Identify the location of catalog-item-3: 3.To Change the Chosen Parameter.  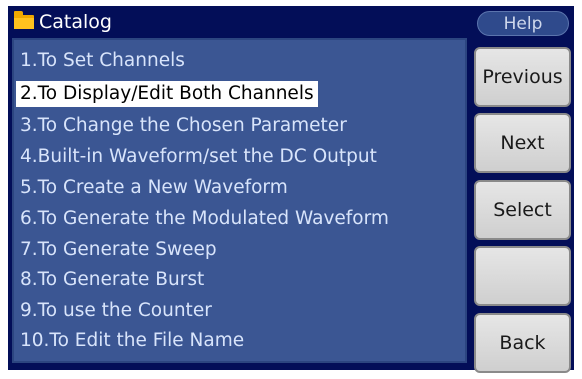
(183, 126).